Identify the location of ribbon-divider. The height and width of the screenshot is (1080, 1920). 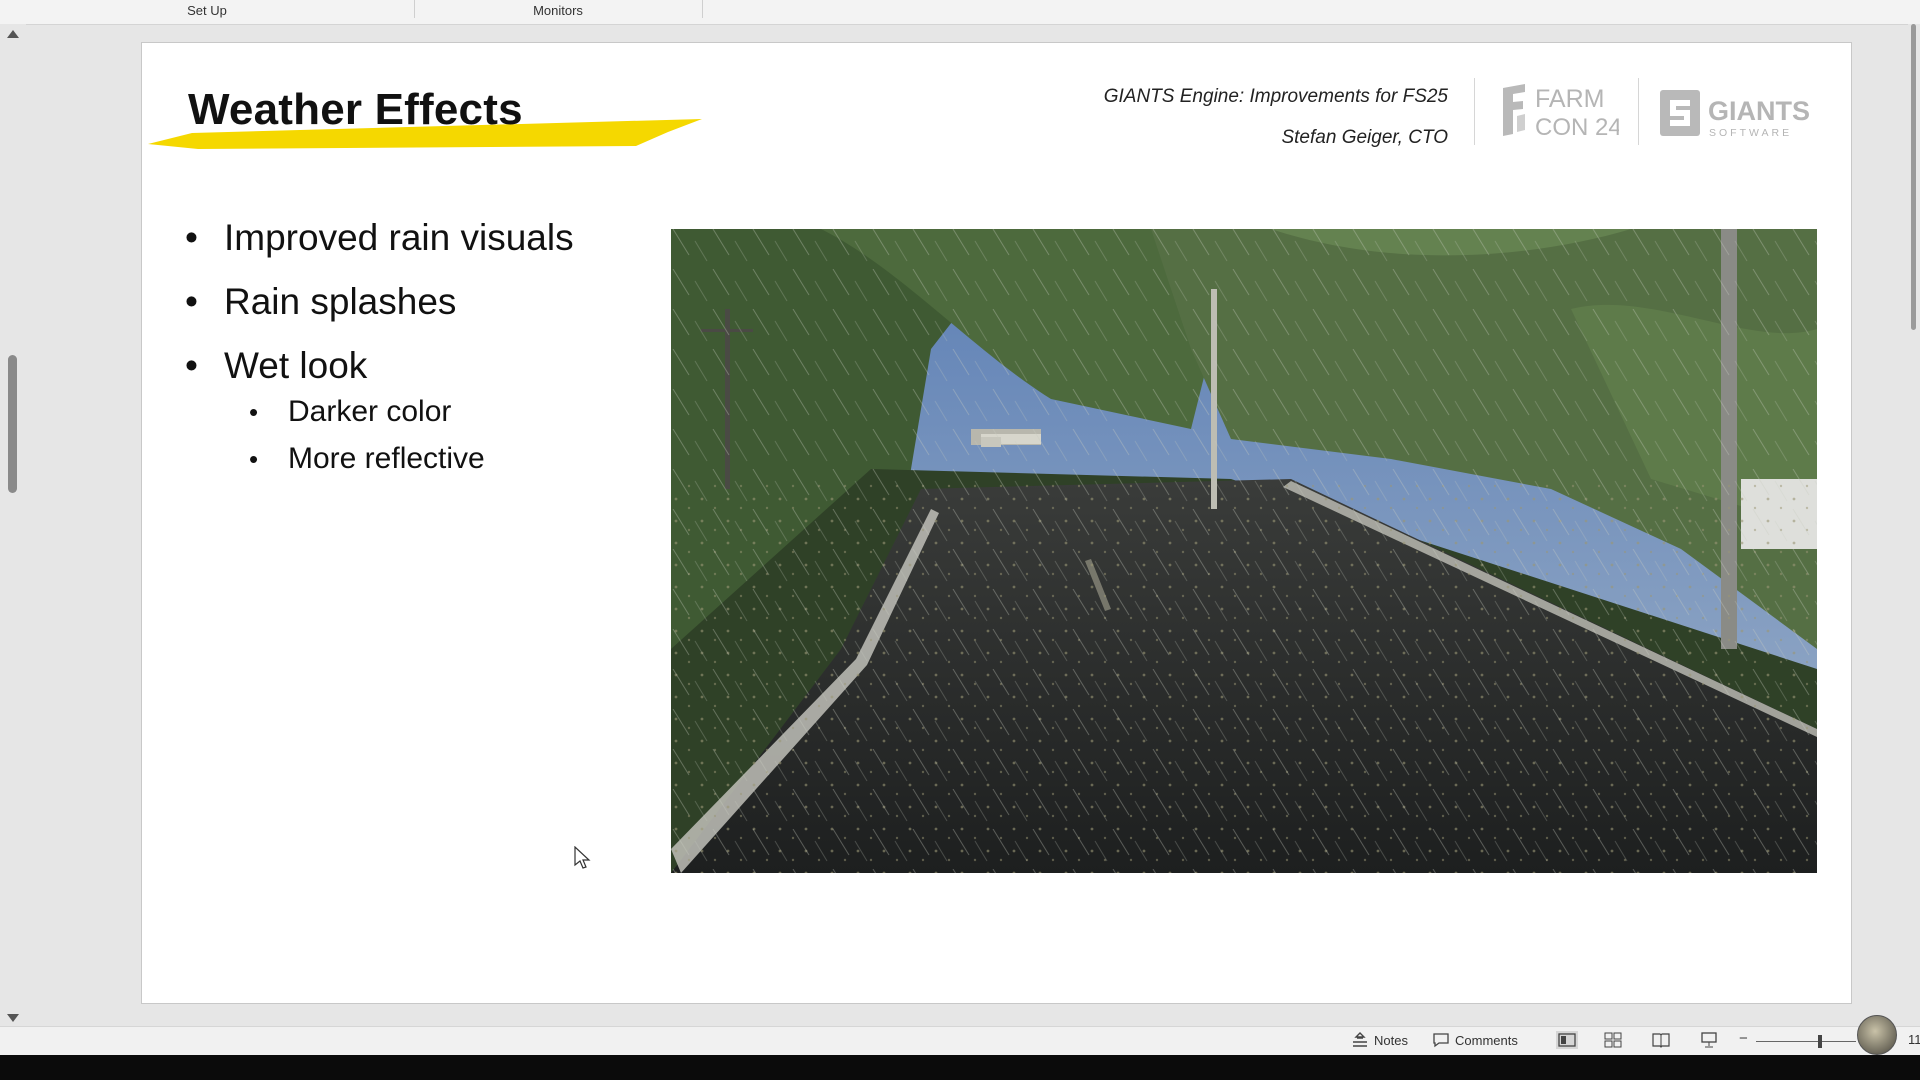
(702, 9).